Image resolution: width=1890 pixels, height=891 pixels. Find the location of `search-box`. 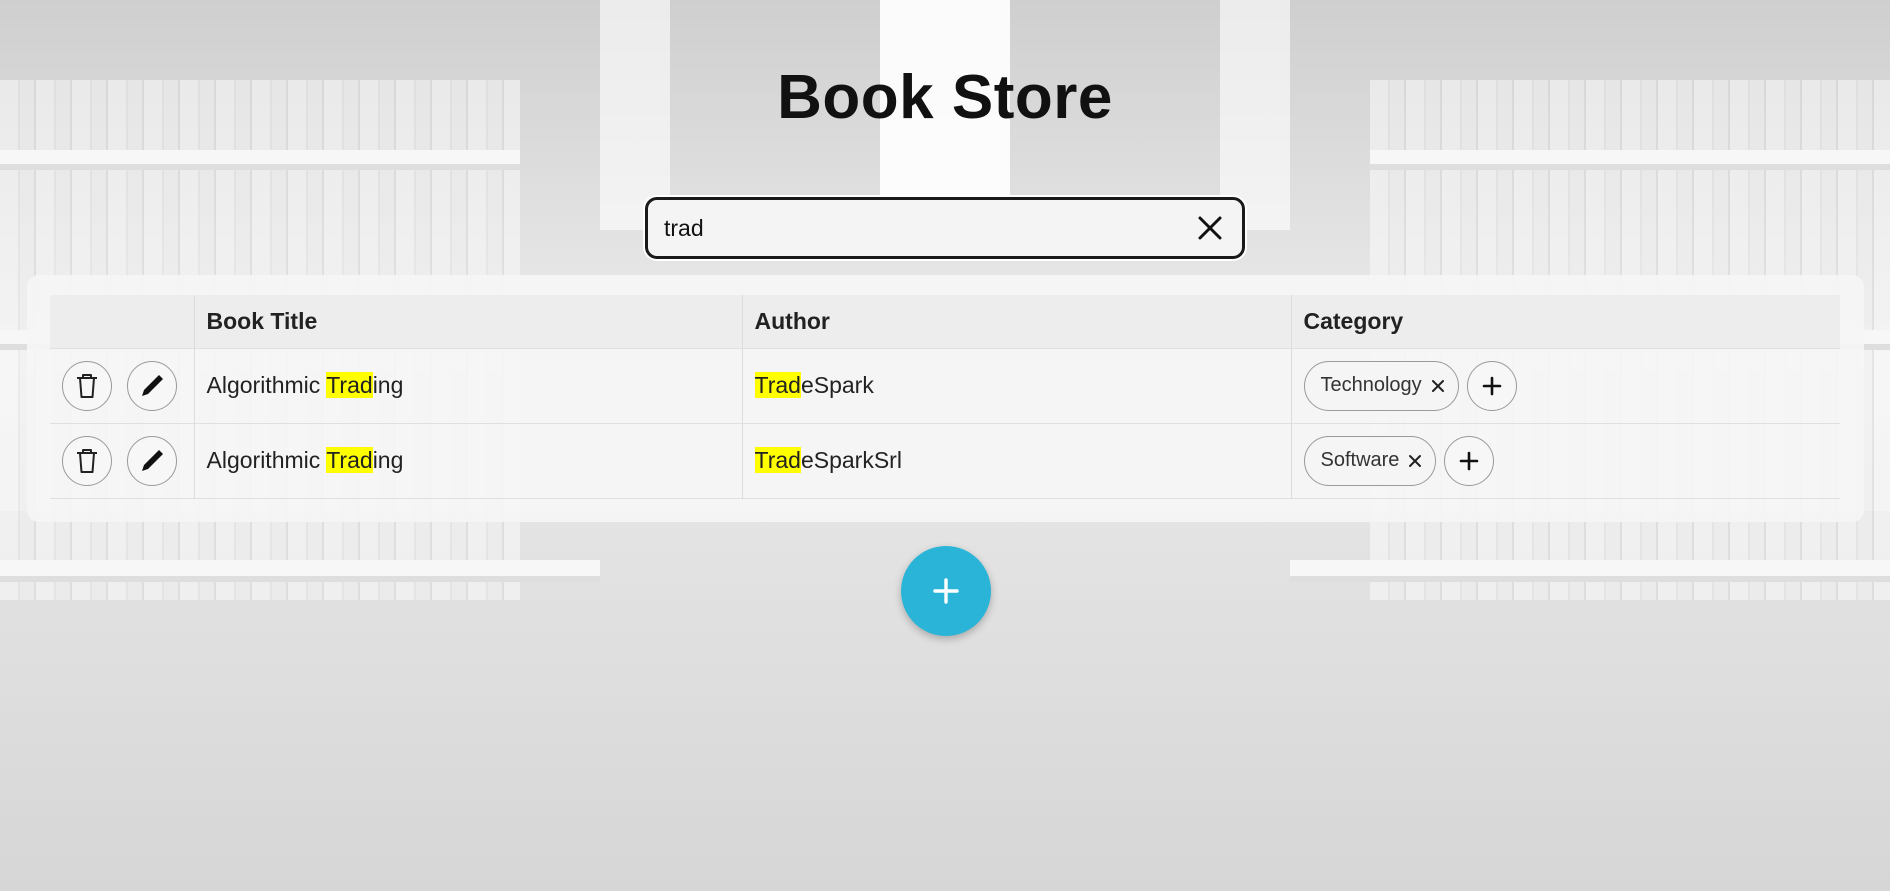

search-box is located at coordinates (945, 228).